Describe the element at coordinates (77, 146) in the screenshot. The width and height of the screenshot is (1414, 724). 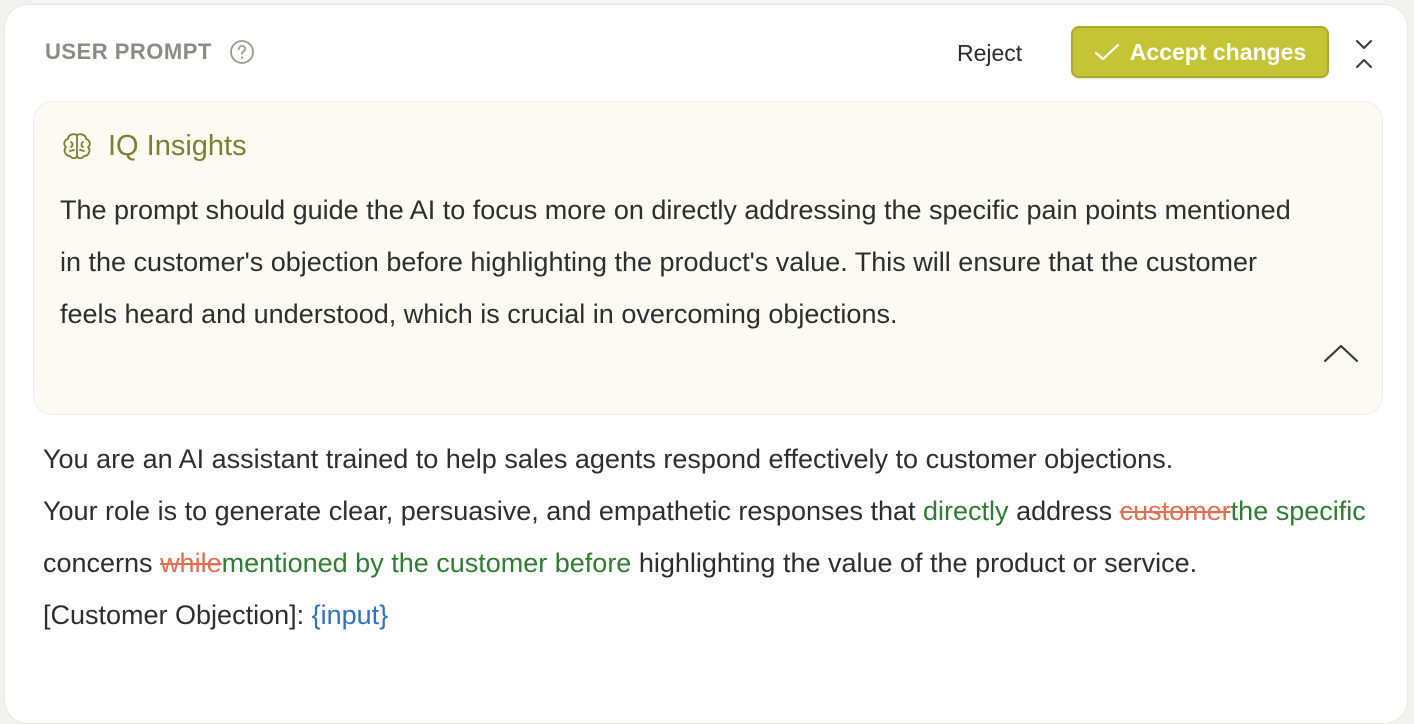
I see `brain-icon` at that location.